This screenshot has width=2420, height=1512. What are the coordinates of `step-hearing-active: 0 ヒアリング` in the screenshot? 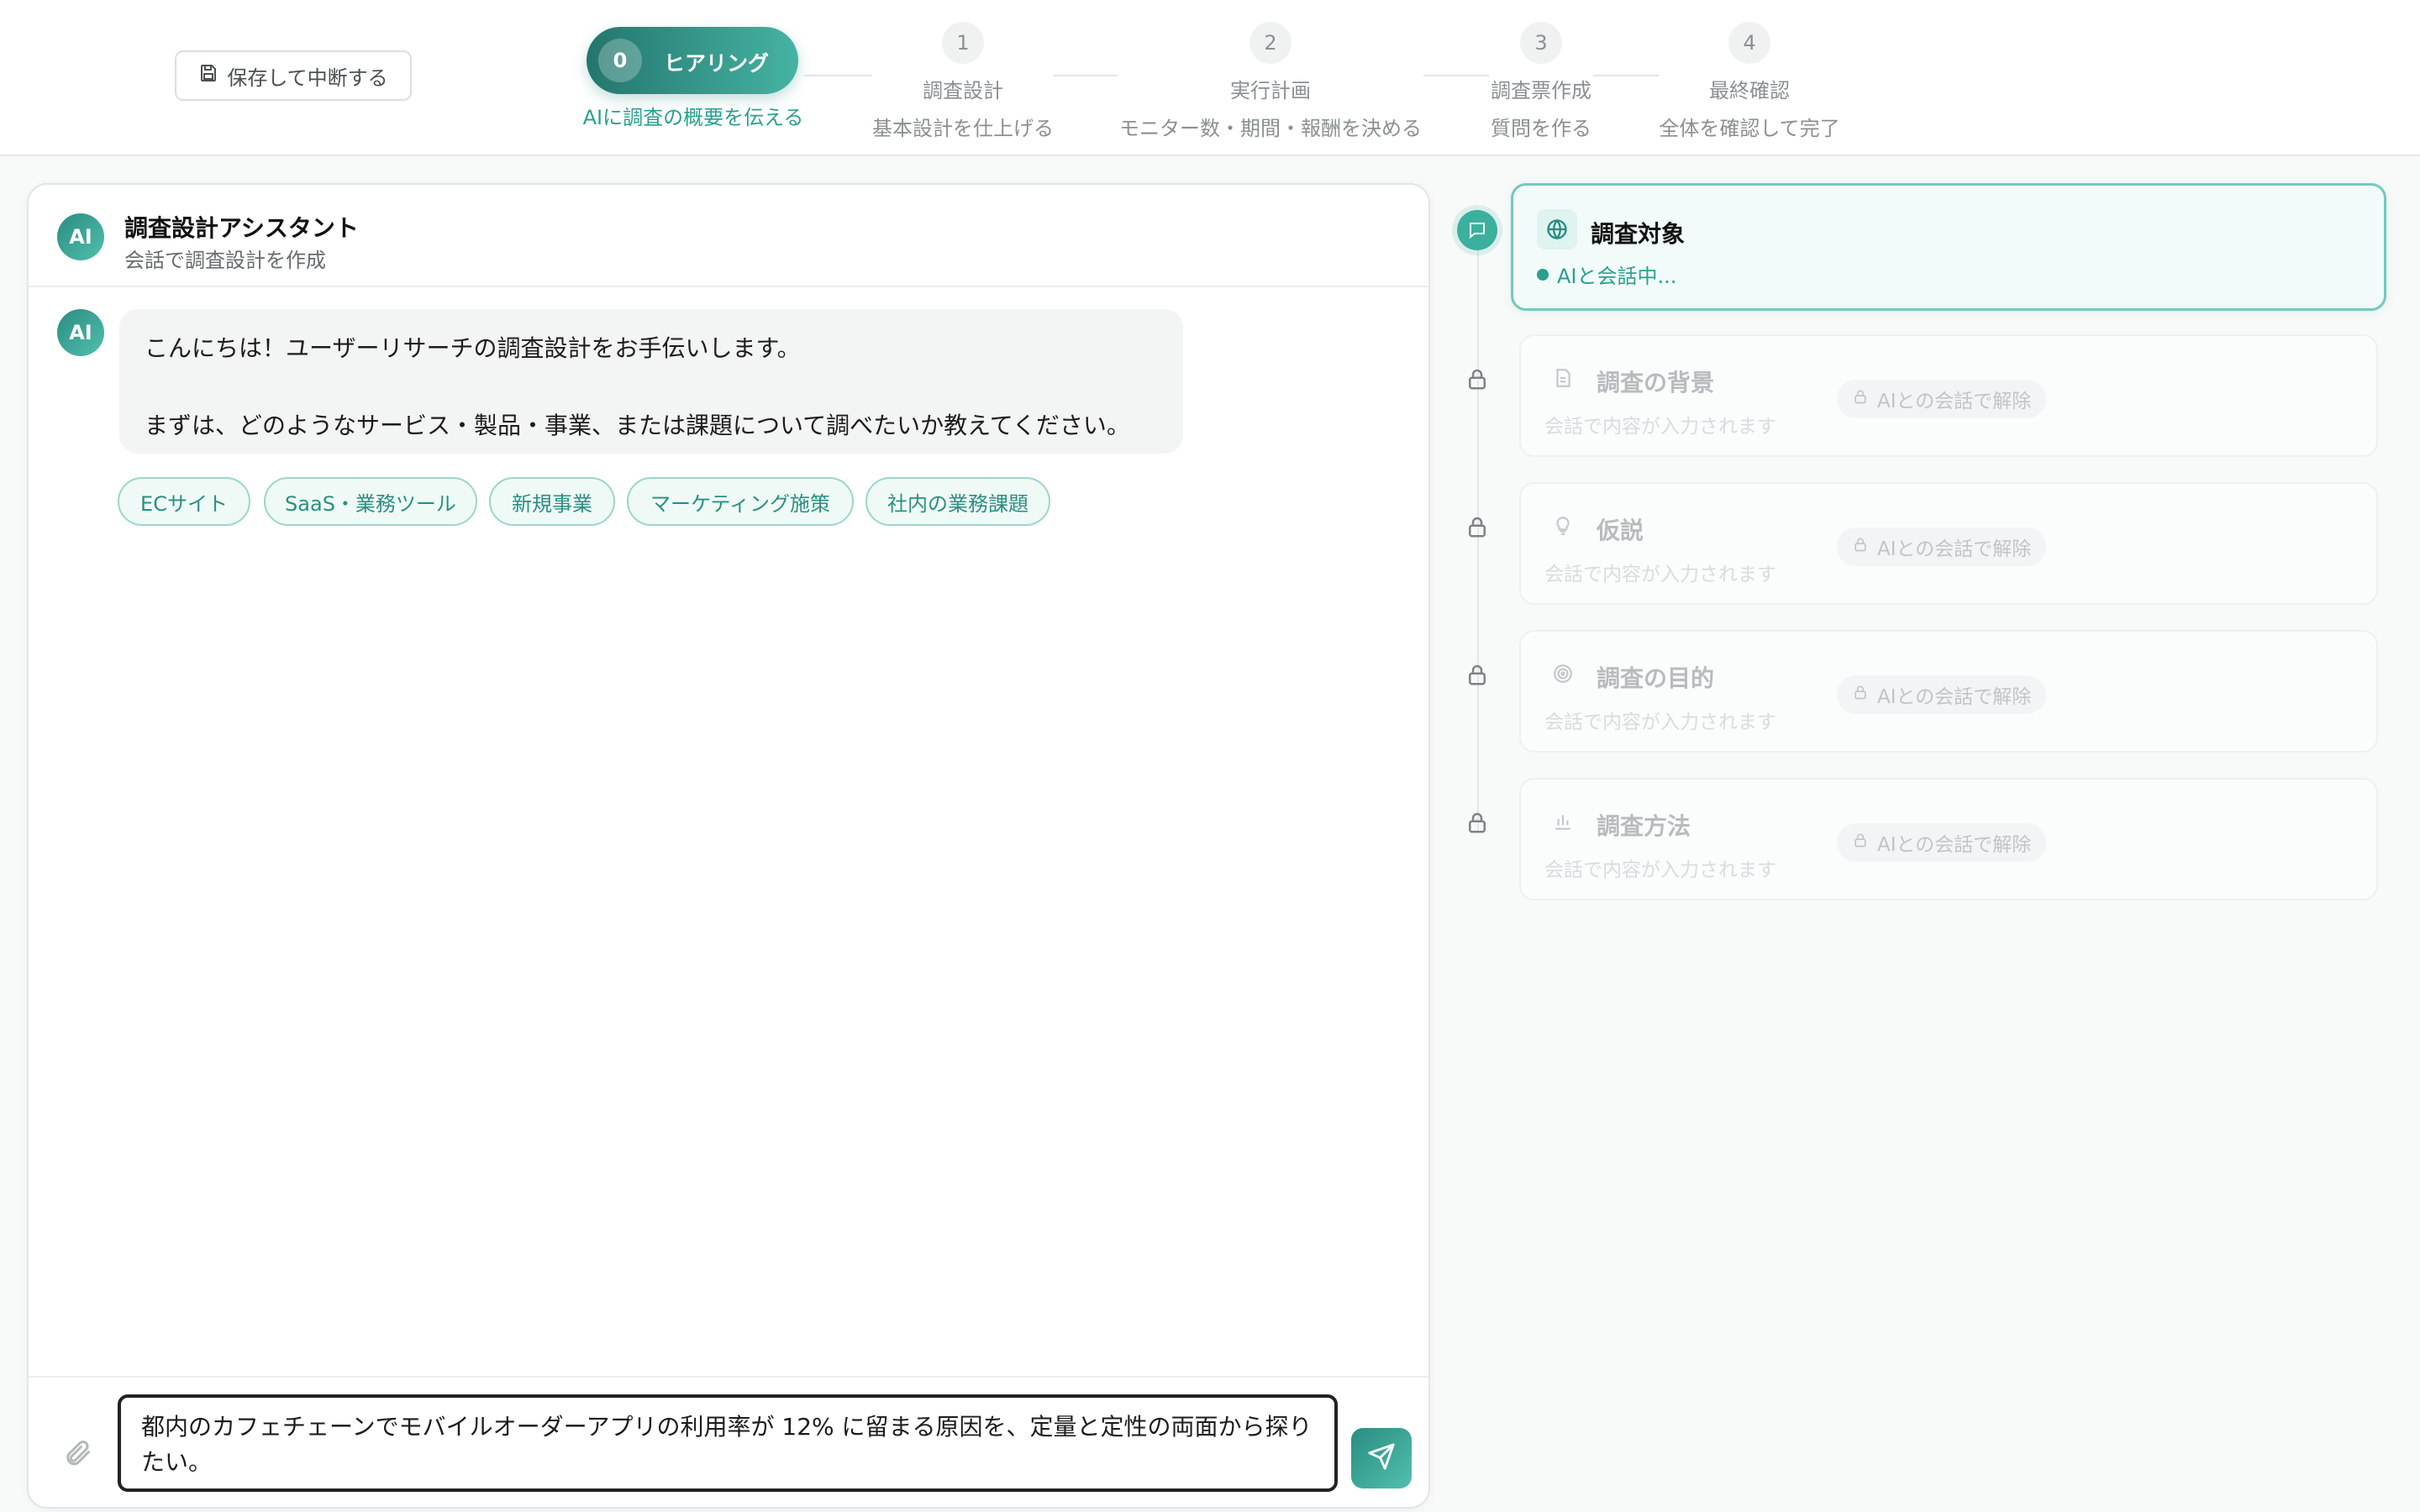 It's located at (692, 60).